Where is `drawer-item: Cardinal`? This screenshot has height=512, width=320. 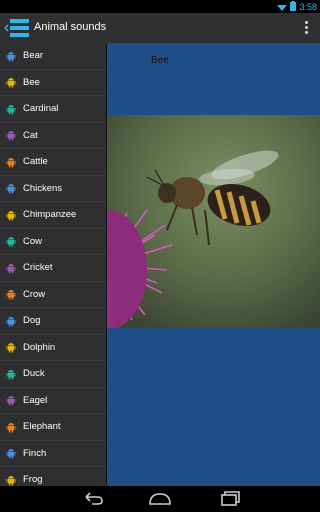 drawer-item: Cardinal is located at coordinates (53, 109).